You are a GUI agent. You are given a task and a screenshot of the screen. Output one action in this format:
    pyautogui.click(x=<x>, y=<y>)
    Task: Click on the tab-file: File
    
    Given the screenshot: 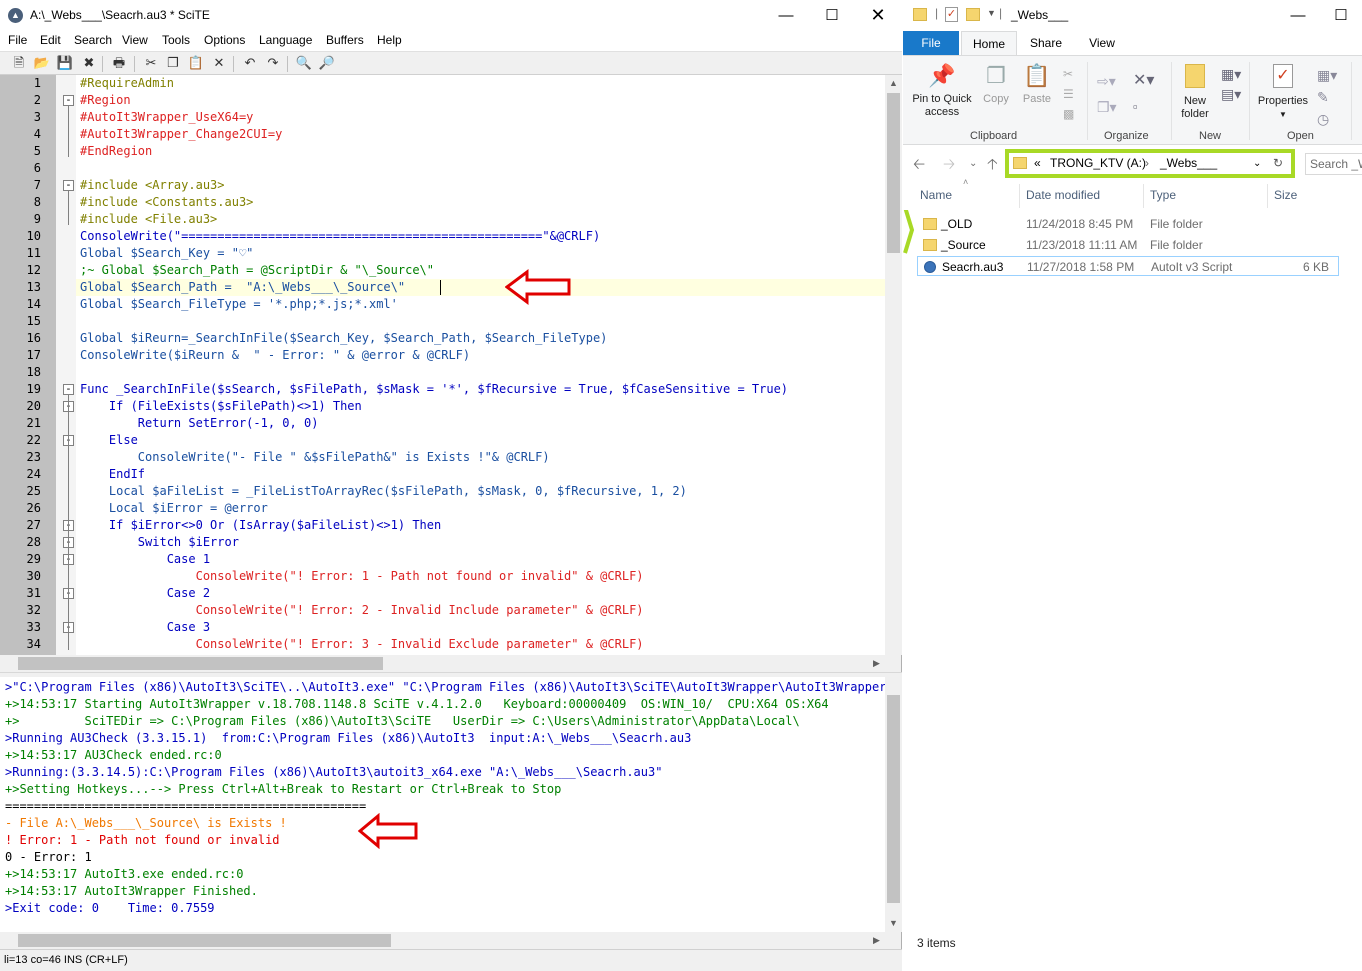 What is the action you would take?
    pyautogui.click(x=931, y=43)
    